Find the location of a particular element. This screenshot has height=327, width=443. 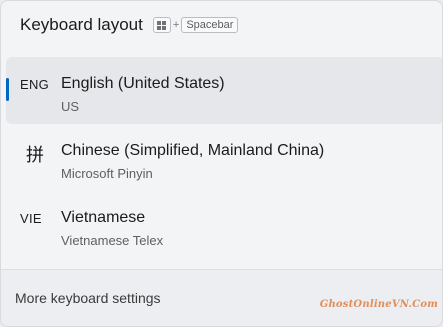

layout-keyboard: Microsoft Pinyin is located at coordinates (107, 173).